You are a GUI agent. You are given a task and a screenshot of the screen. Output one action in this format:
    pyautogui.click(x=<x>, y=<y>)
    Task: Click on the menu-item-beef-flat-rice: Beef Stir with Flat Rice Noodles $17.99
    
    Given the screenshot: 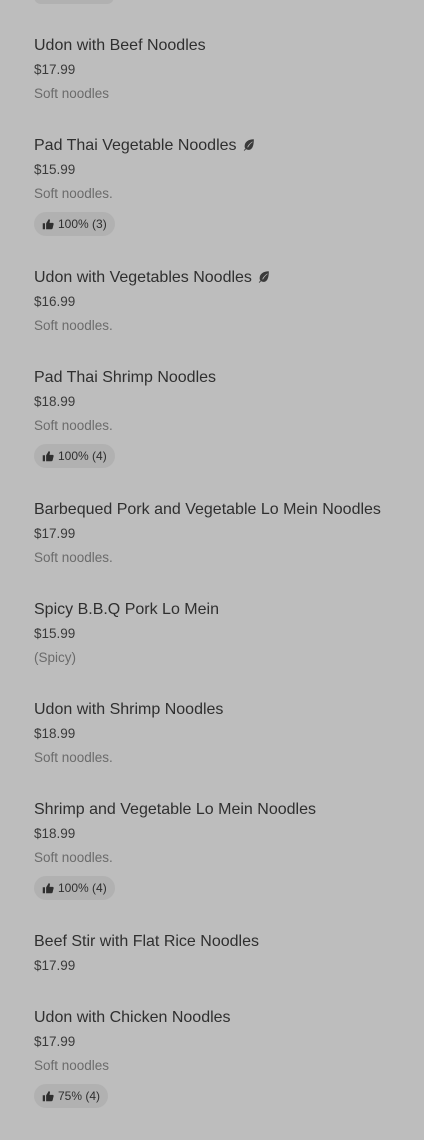 What is the action you would take?
    pyautogui.click(x=224, y=952)
    